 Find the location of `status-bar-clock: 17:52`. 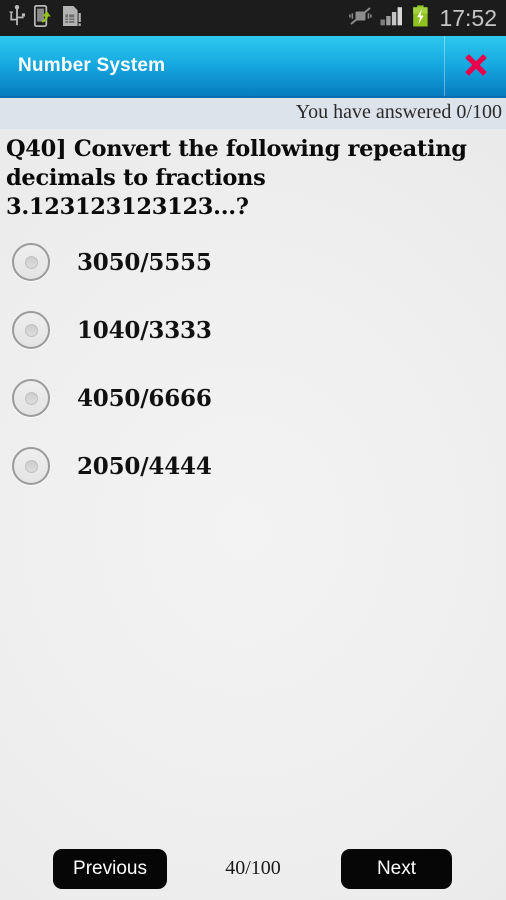

status-bar-clock: 17:52 is located at coordinates (468, 17).